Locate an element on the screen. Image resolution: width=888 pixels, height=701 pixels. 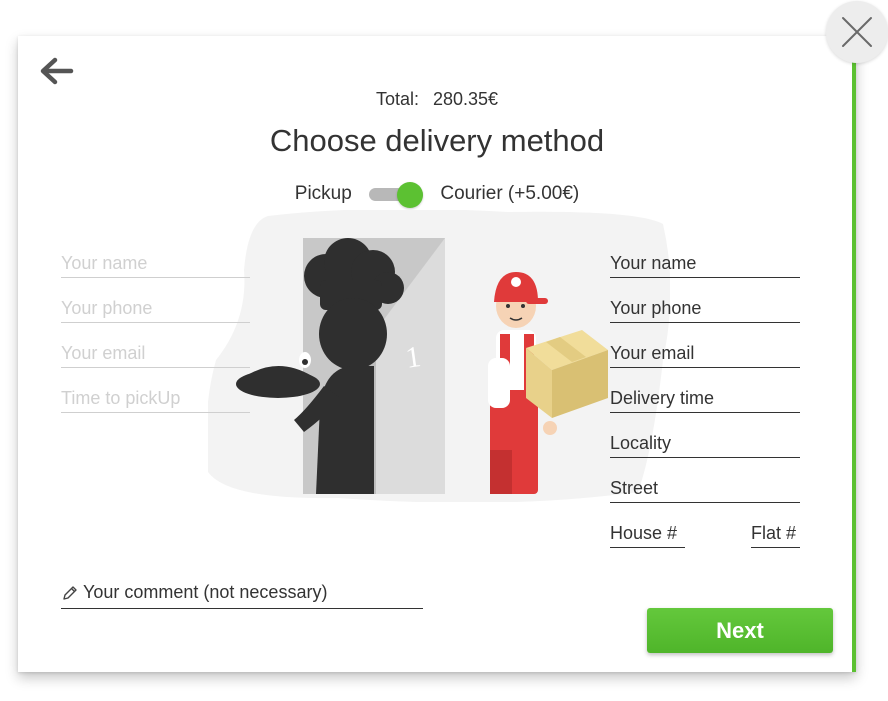
pickup-time-input is located at coordinates (155, 398).